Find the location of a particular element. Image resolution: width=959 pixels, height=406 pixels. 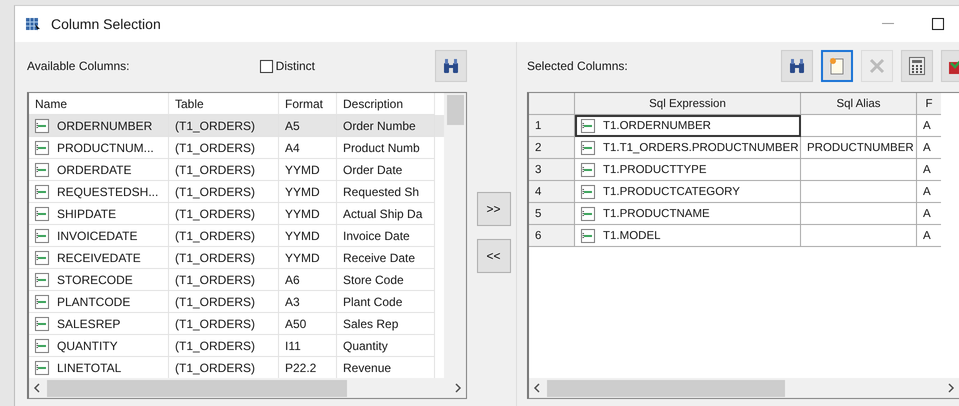

table-cell: A3 is located at coordinates (308, 302).